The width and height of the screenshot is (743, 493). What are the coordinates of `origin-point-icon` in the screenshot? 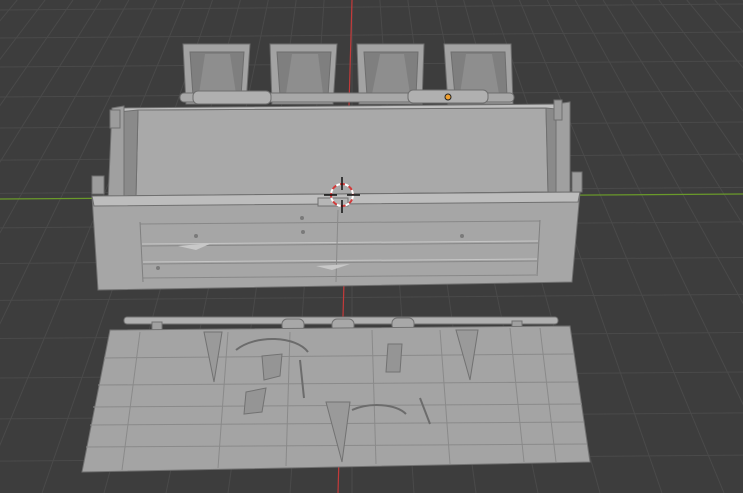 It's located at (448, 97).